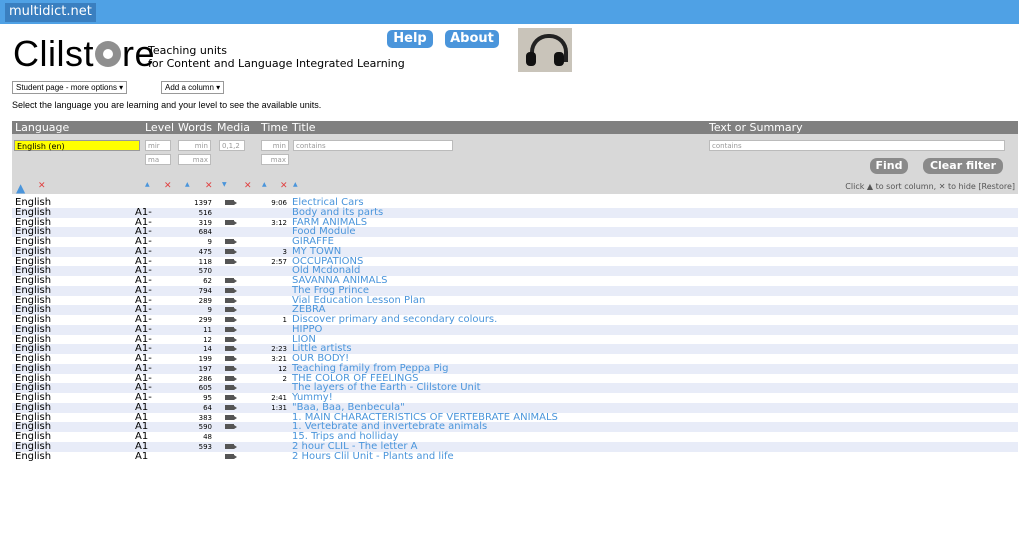 Image resolution: width=1019 pixels, height=545 pixels. What do you see at coordinates (284, 320) in the screenshot?
I see `row-time: 1` at bounding box center [284, 320].